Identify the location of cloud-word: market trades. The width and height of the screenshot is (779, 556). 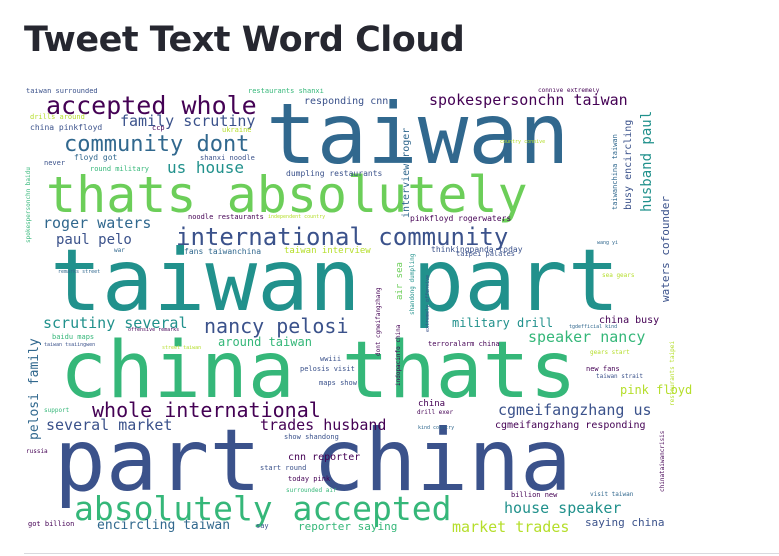
(511, 527).